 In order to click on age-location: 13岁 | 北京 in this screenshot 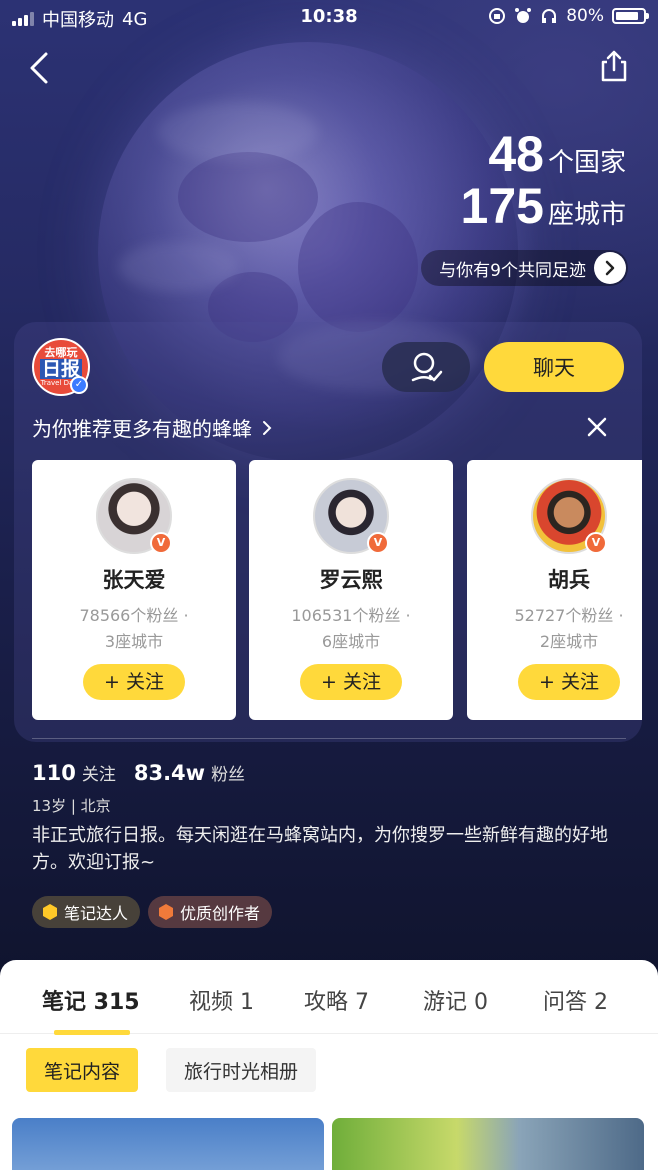, I will do `click(71, 806)`.